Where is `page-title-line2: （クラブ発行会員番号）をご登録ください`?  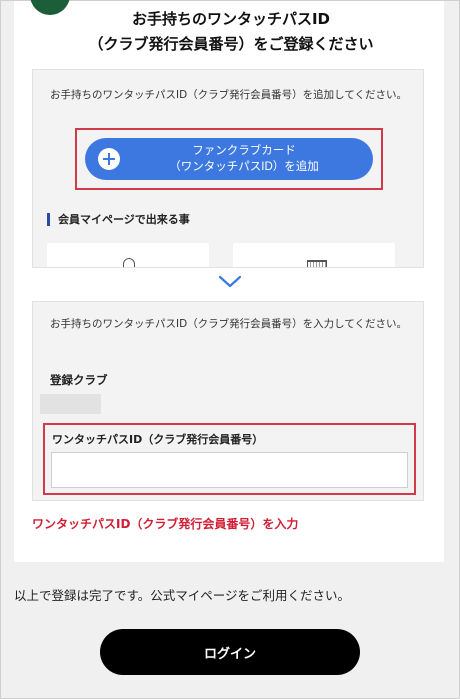 page-title-line2: （クラブ発行会員番号）をご登録ください is located at coordinates (231, 44).